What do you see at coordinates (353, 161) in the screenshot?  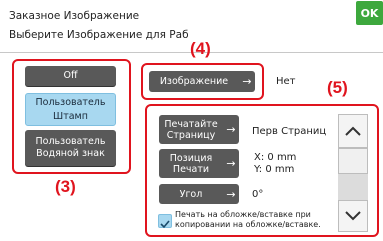 I see `scroll-thumb` at bounding box center [353, 161].